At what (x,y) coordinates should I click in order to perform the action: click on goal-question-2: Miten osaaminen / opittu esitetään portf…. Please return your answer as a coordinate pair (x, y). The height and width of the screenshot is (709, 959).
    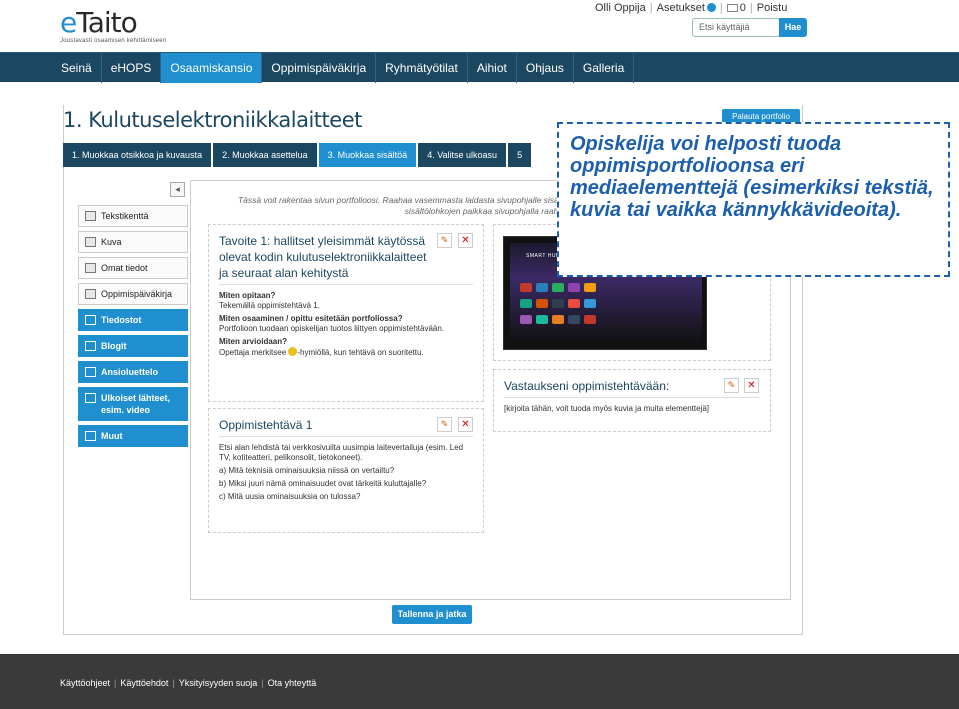
    Looking at the image, I should click on (311, 318).